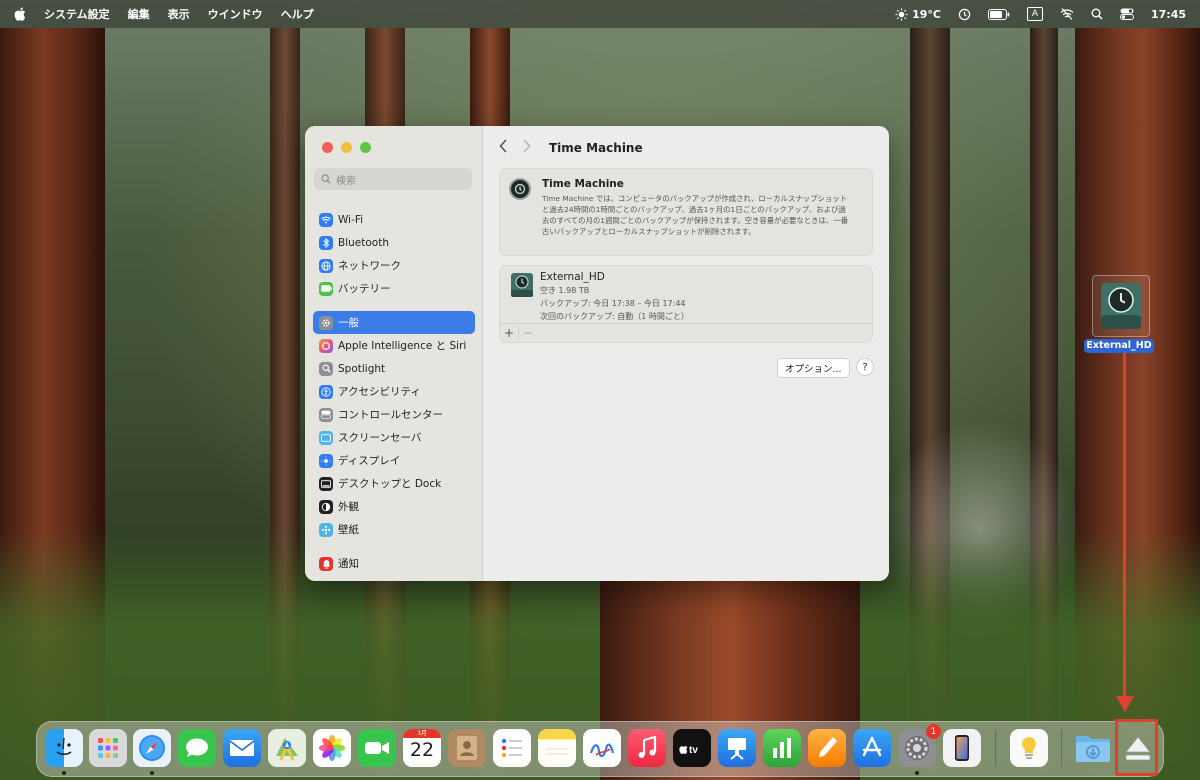 Image resolution: width=1200 pixels, height=780 pixels. What do you see at coordinates (394, 563) in the screenshot?
I see `sidebar-item-notifications: 通知` at bounding box center [394, 563].